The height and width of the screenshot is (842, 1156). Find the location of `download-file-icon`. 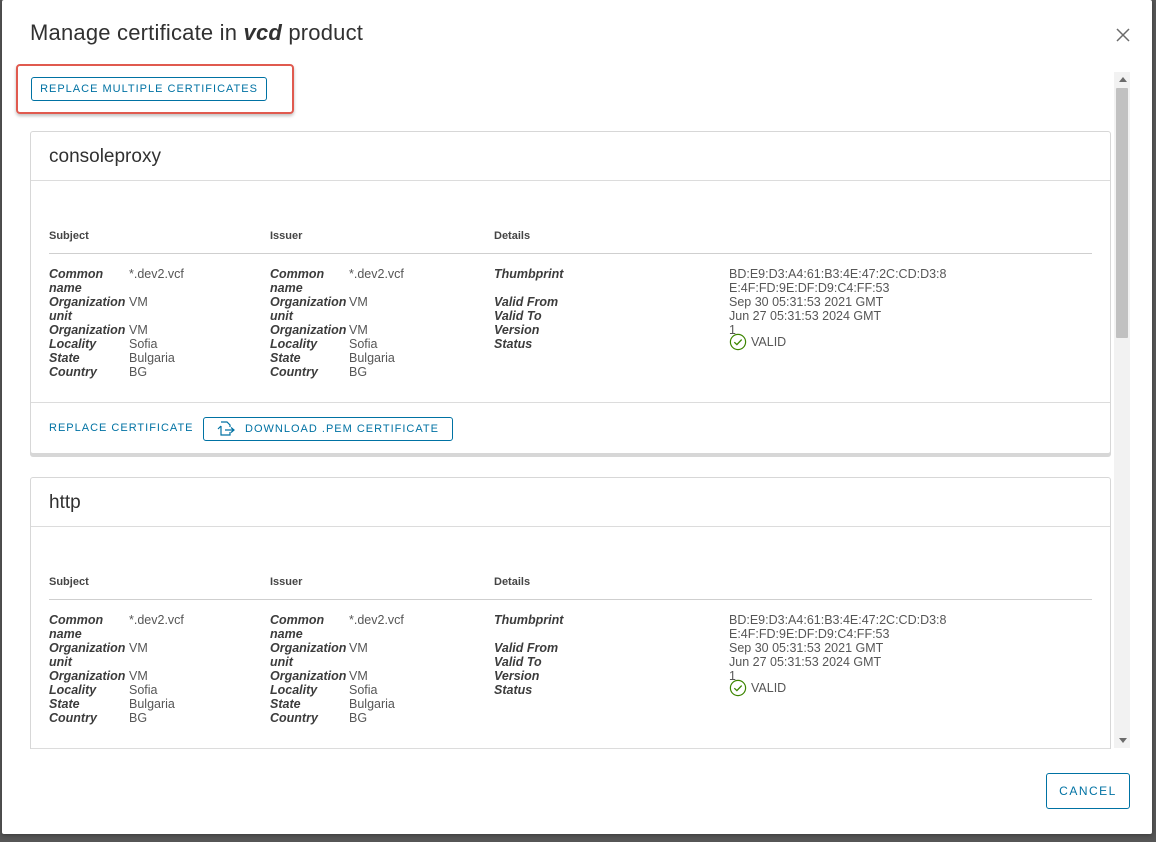

download-file-icon is located at coordinates (226, 428).